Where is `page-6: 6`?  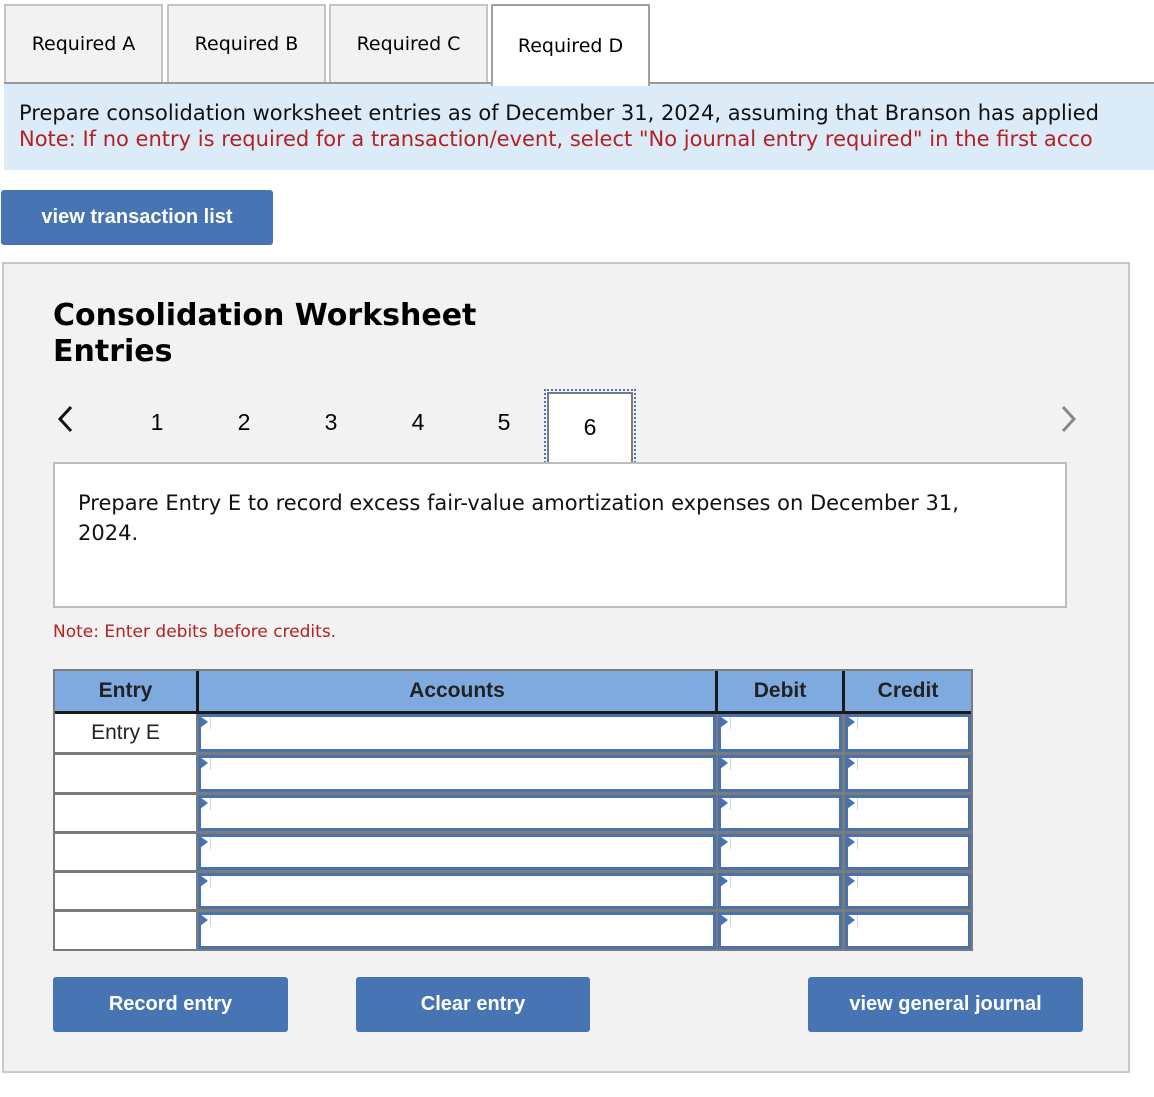
page-6: 6 is located at coordinates (590, 428).